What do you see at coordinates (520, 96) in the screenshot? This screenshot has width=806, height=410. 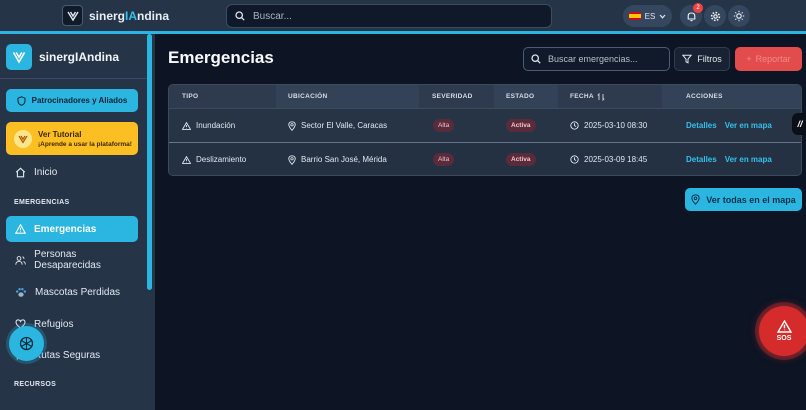 I see `header-estado: ESTADO` at bounding box center [520, 96].